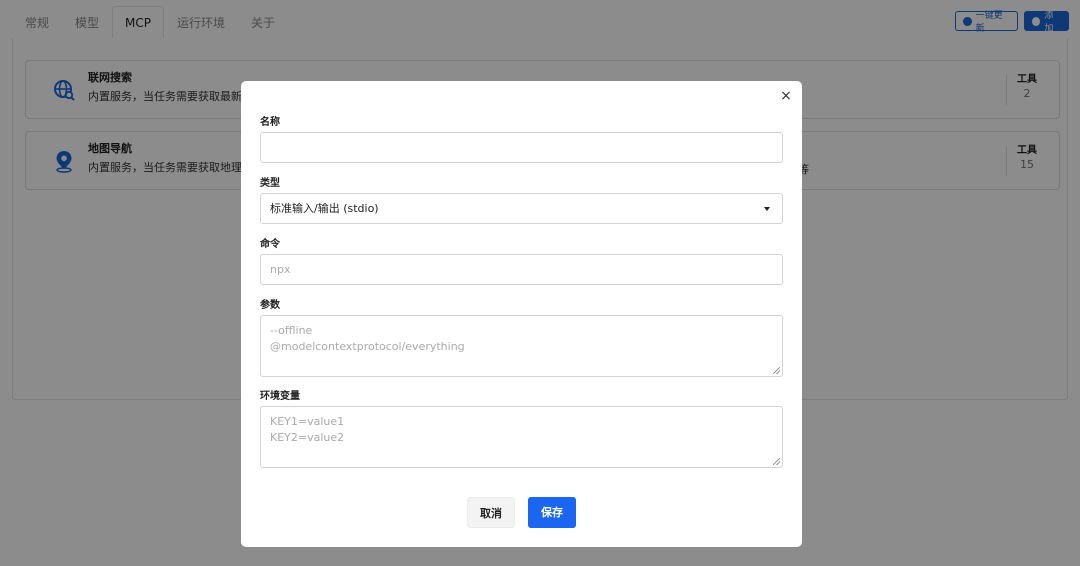  What do you see at coordinates (324, 208) in the screenshot?
I see `type-select-value: 标准输入/输出 (stdio)` at bounding box center [324, 208].